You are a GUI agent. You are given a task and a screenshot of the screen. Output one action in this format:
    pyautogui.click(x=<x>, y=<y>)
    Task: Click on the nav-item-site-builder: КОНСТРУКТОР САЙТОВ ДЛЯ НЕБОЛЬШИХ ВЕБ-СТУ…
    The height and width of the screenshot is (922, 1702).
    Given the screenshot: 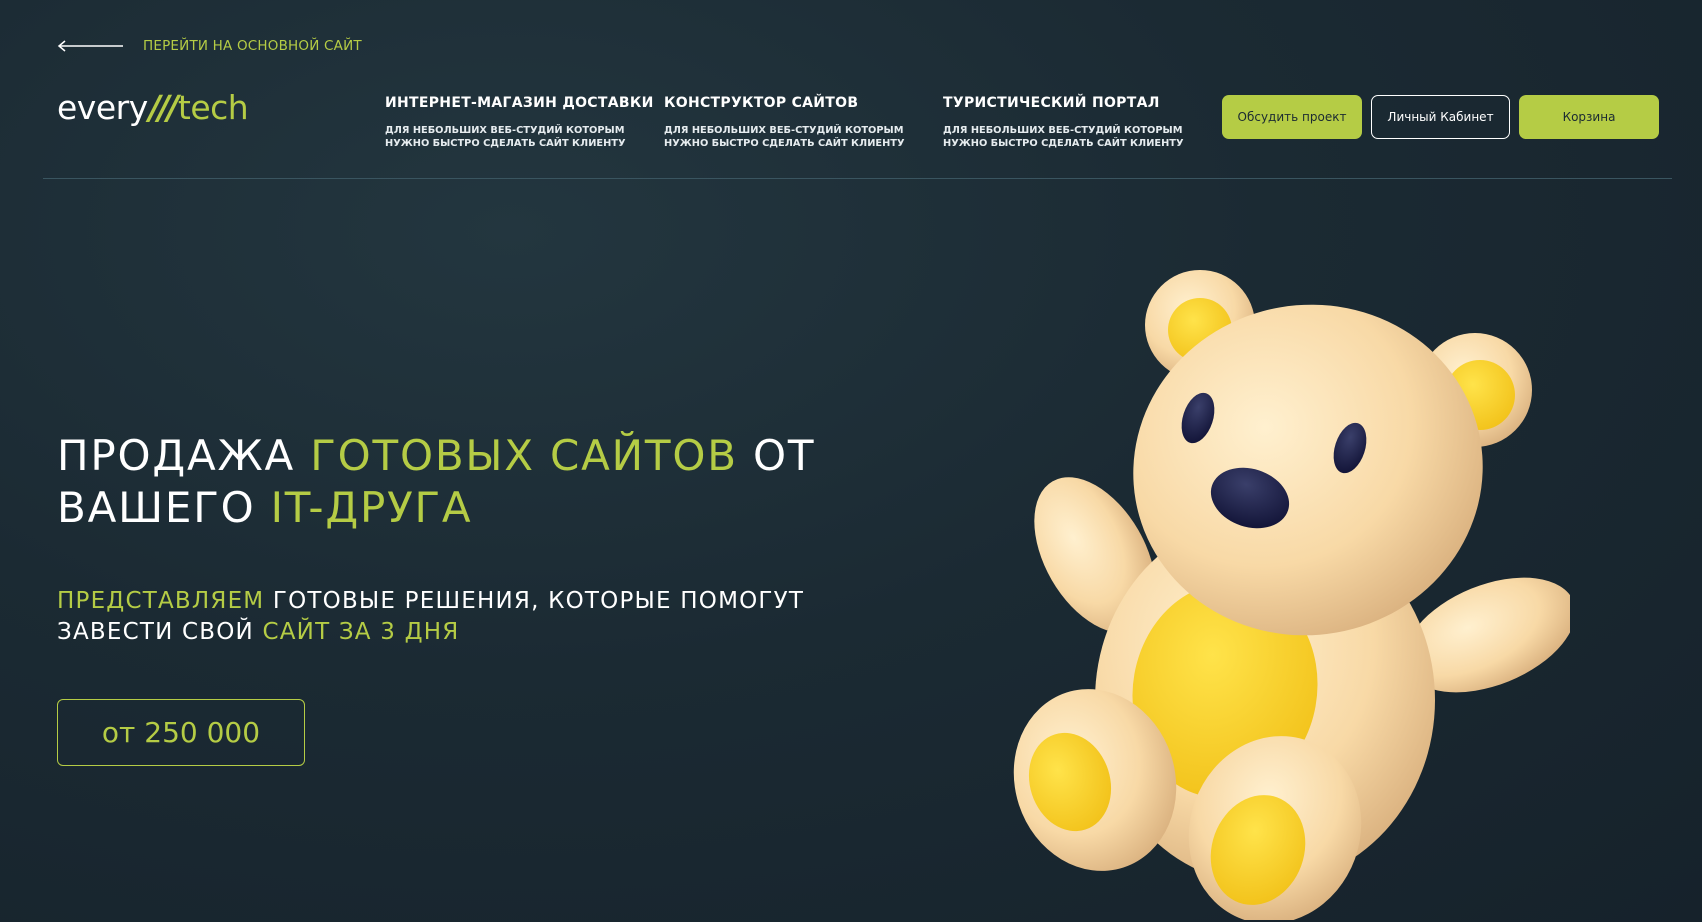 What is the action you would take?
    pyautogui.click(x=791, y=122)
    